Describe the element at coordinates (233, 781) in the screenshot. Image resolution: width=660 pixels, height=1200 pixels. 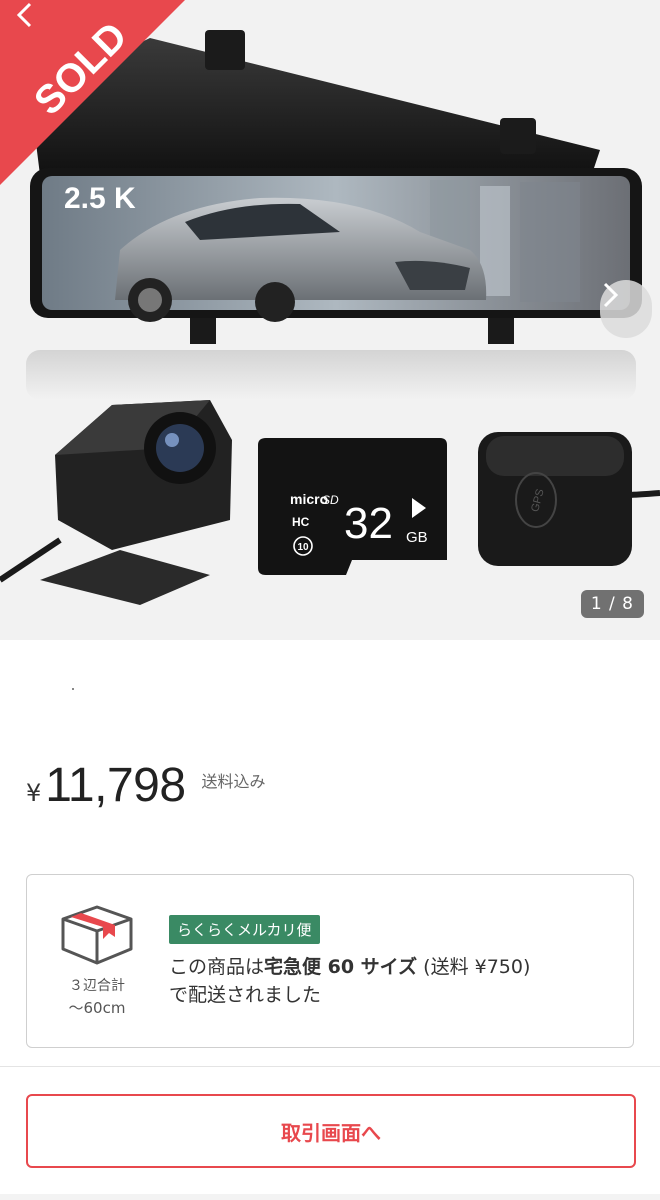
I see `shipping-included-label: 送料込み` at that location.